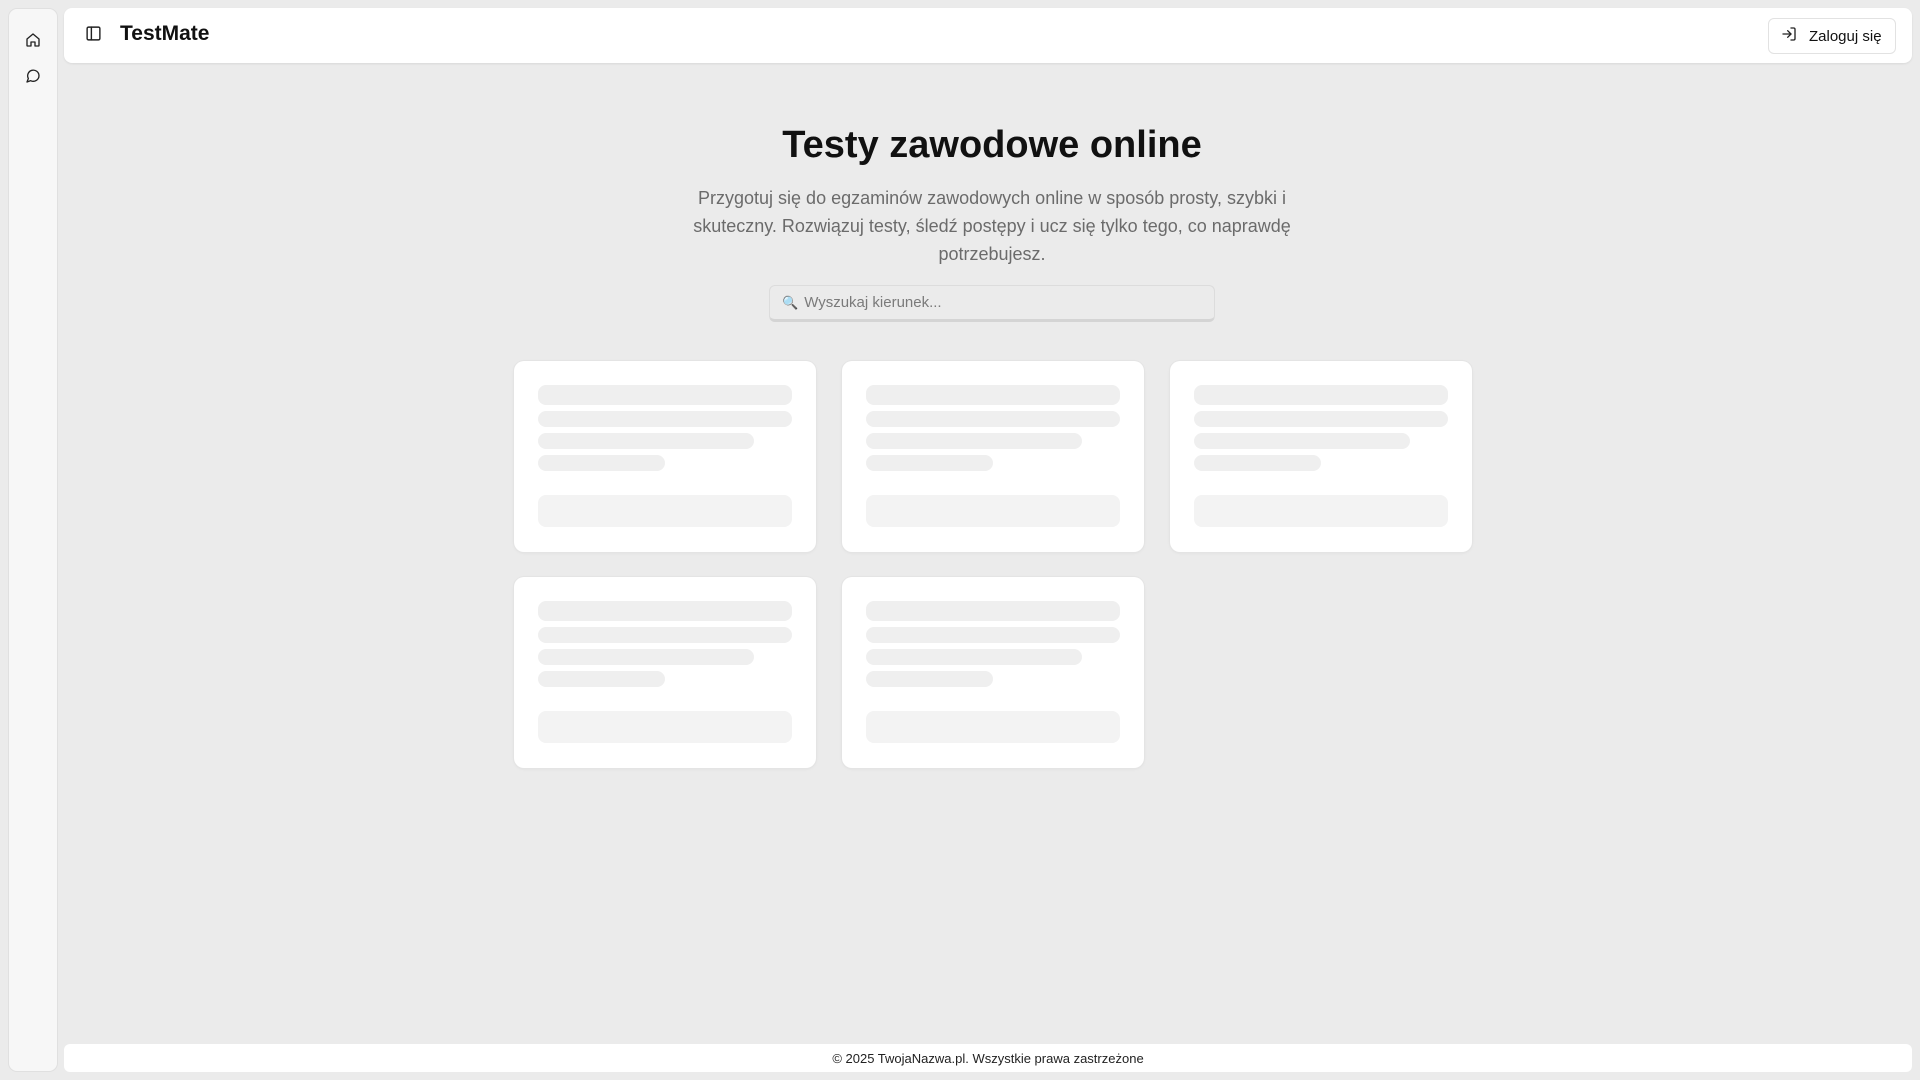 The height and width of the screenshot is (1080, 1920). I want to click on sidebar-toggle-icon, so click(93, 36).